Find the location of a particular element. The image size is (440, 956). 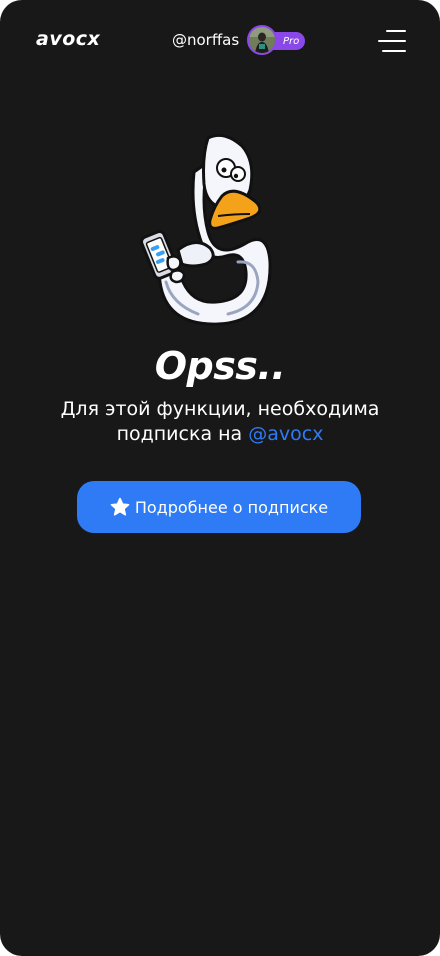

subscription-details-button: Подробнее о подписке is located at coordinates (219, 507).